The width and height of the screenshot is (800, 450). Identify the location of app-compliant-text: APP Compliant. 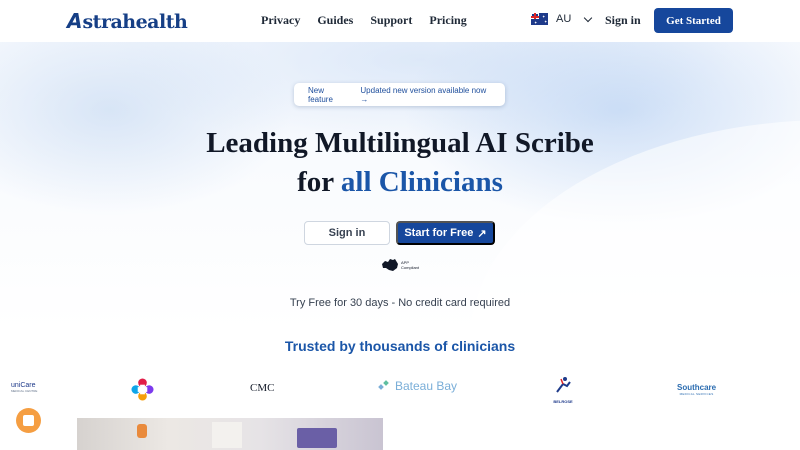
(410, 265).